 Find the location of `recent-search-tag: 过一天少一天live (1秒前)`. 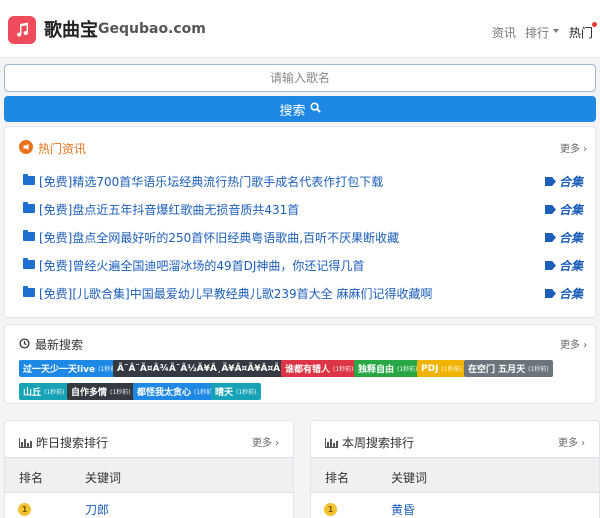

recent-search-tag: 过一天少一天live (1秒前) is located at coordinates (71, 368).